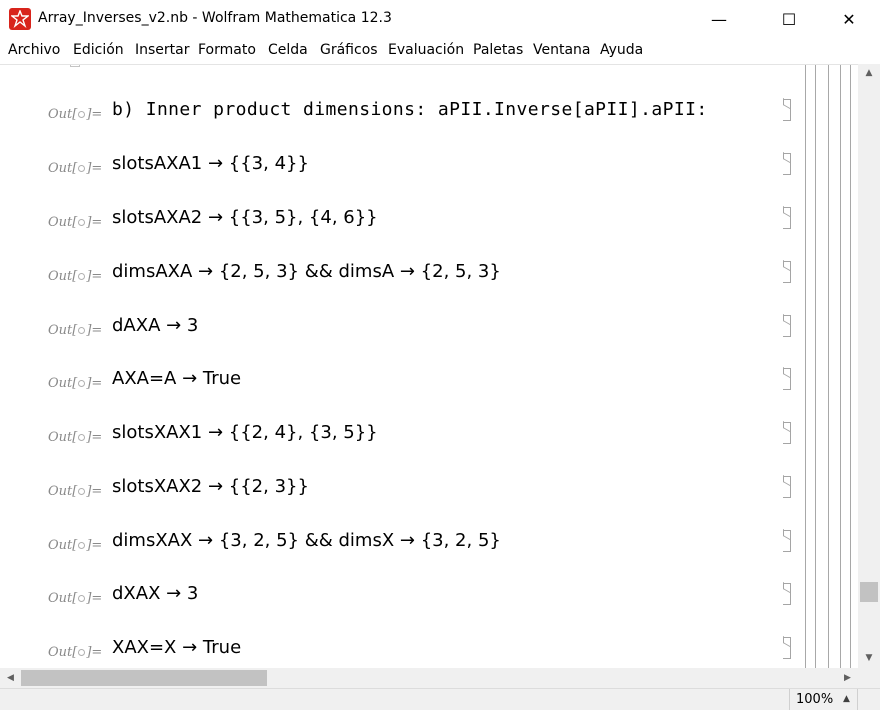 The width and height of the screenshot is (880, 710). Describe the element at coordinates (210, 163) in the screenshot. I see `cell-output-text: slotsAXA1 → {{3, 4}}` at that location.